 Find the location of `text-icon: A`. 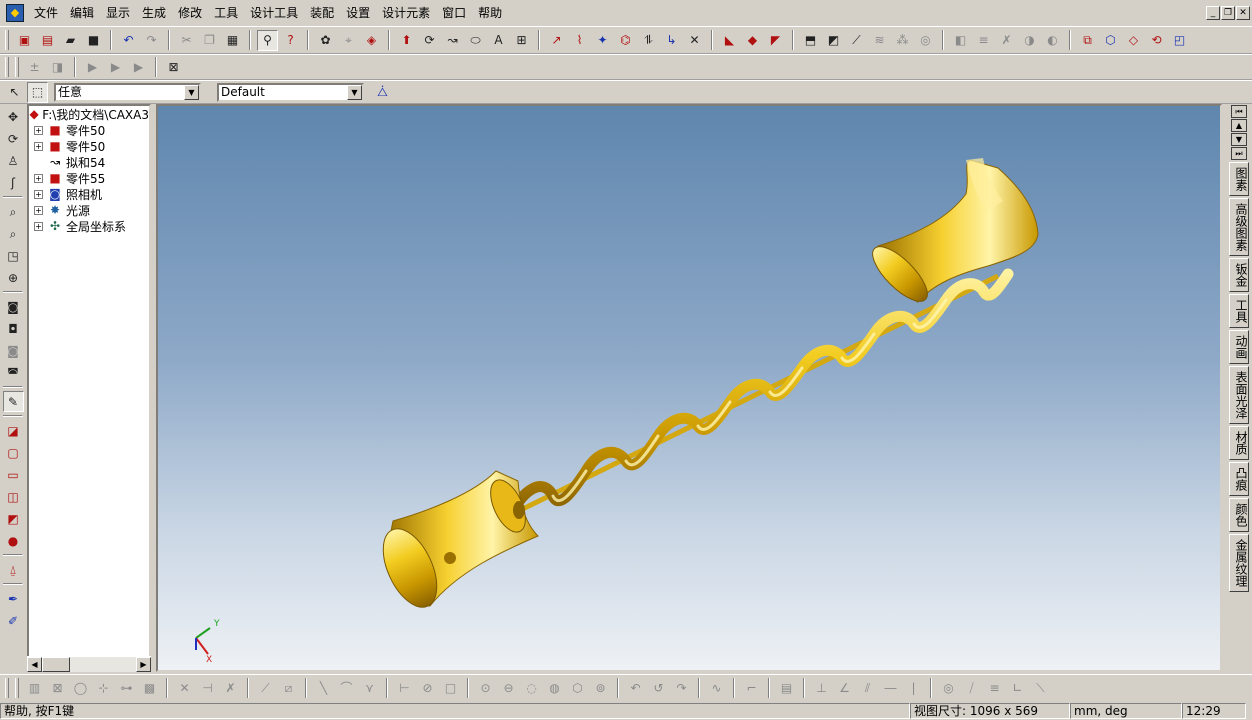

text-icon: A is located at coordinates (498, 40).